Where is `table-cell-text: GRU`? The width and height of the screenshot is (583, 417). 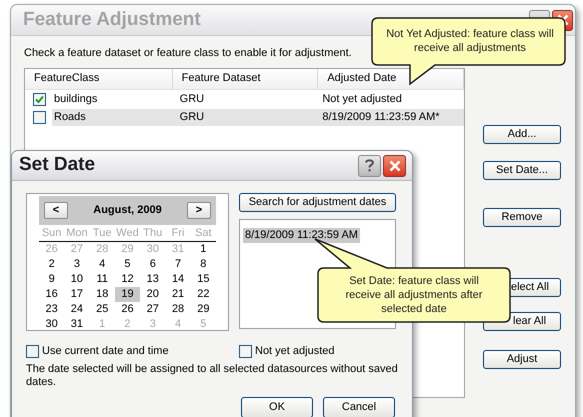
table-cell-text: GRU is located at coordinates (192, 99).